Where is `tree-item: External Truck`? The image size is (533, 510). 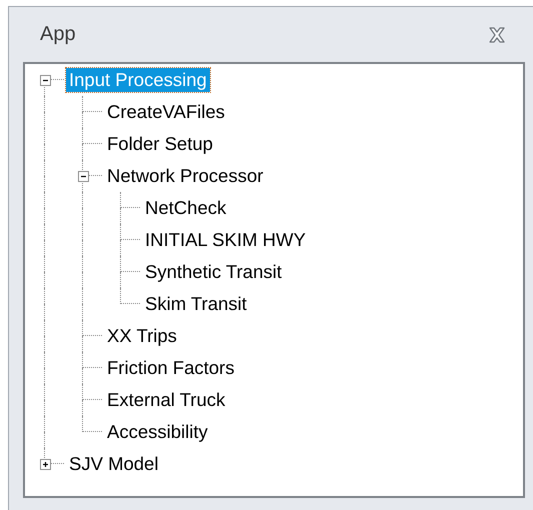
tree-item: External Truck is located at coordinates (166, 400).